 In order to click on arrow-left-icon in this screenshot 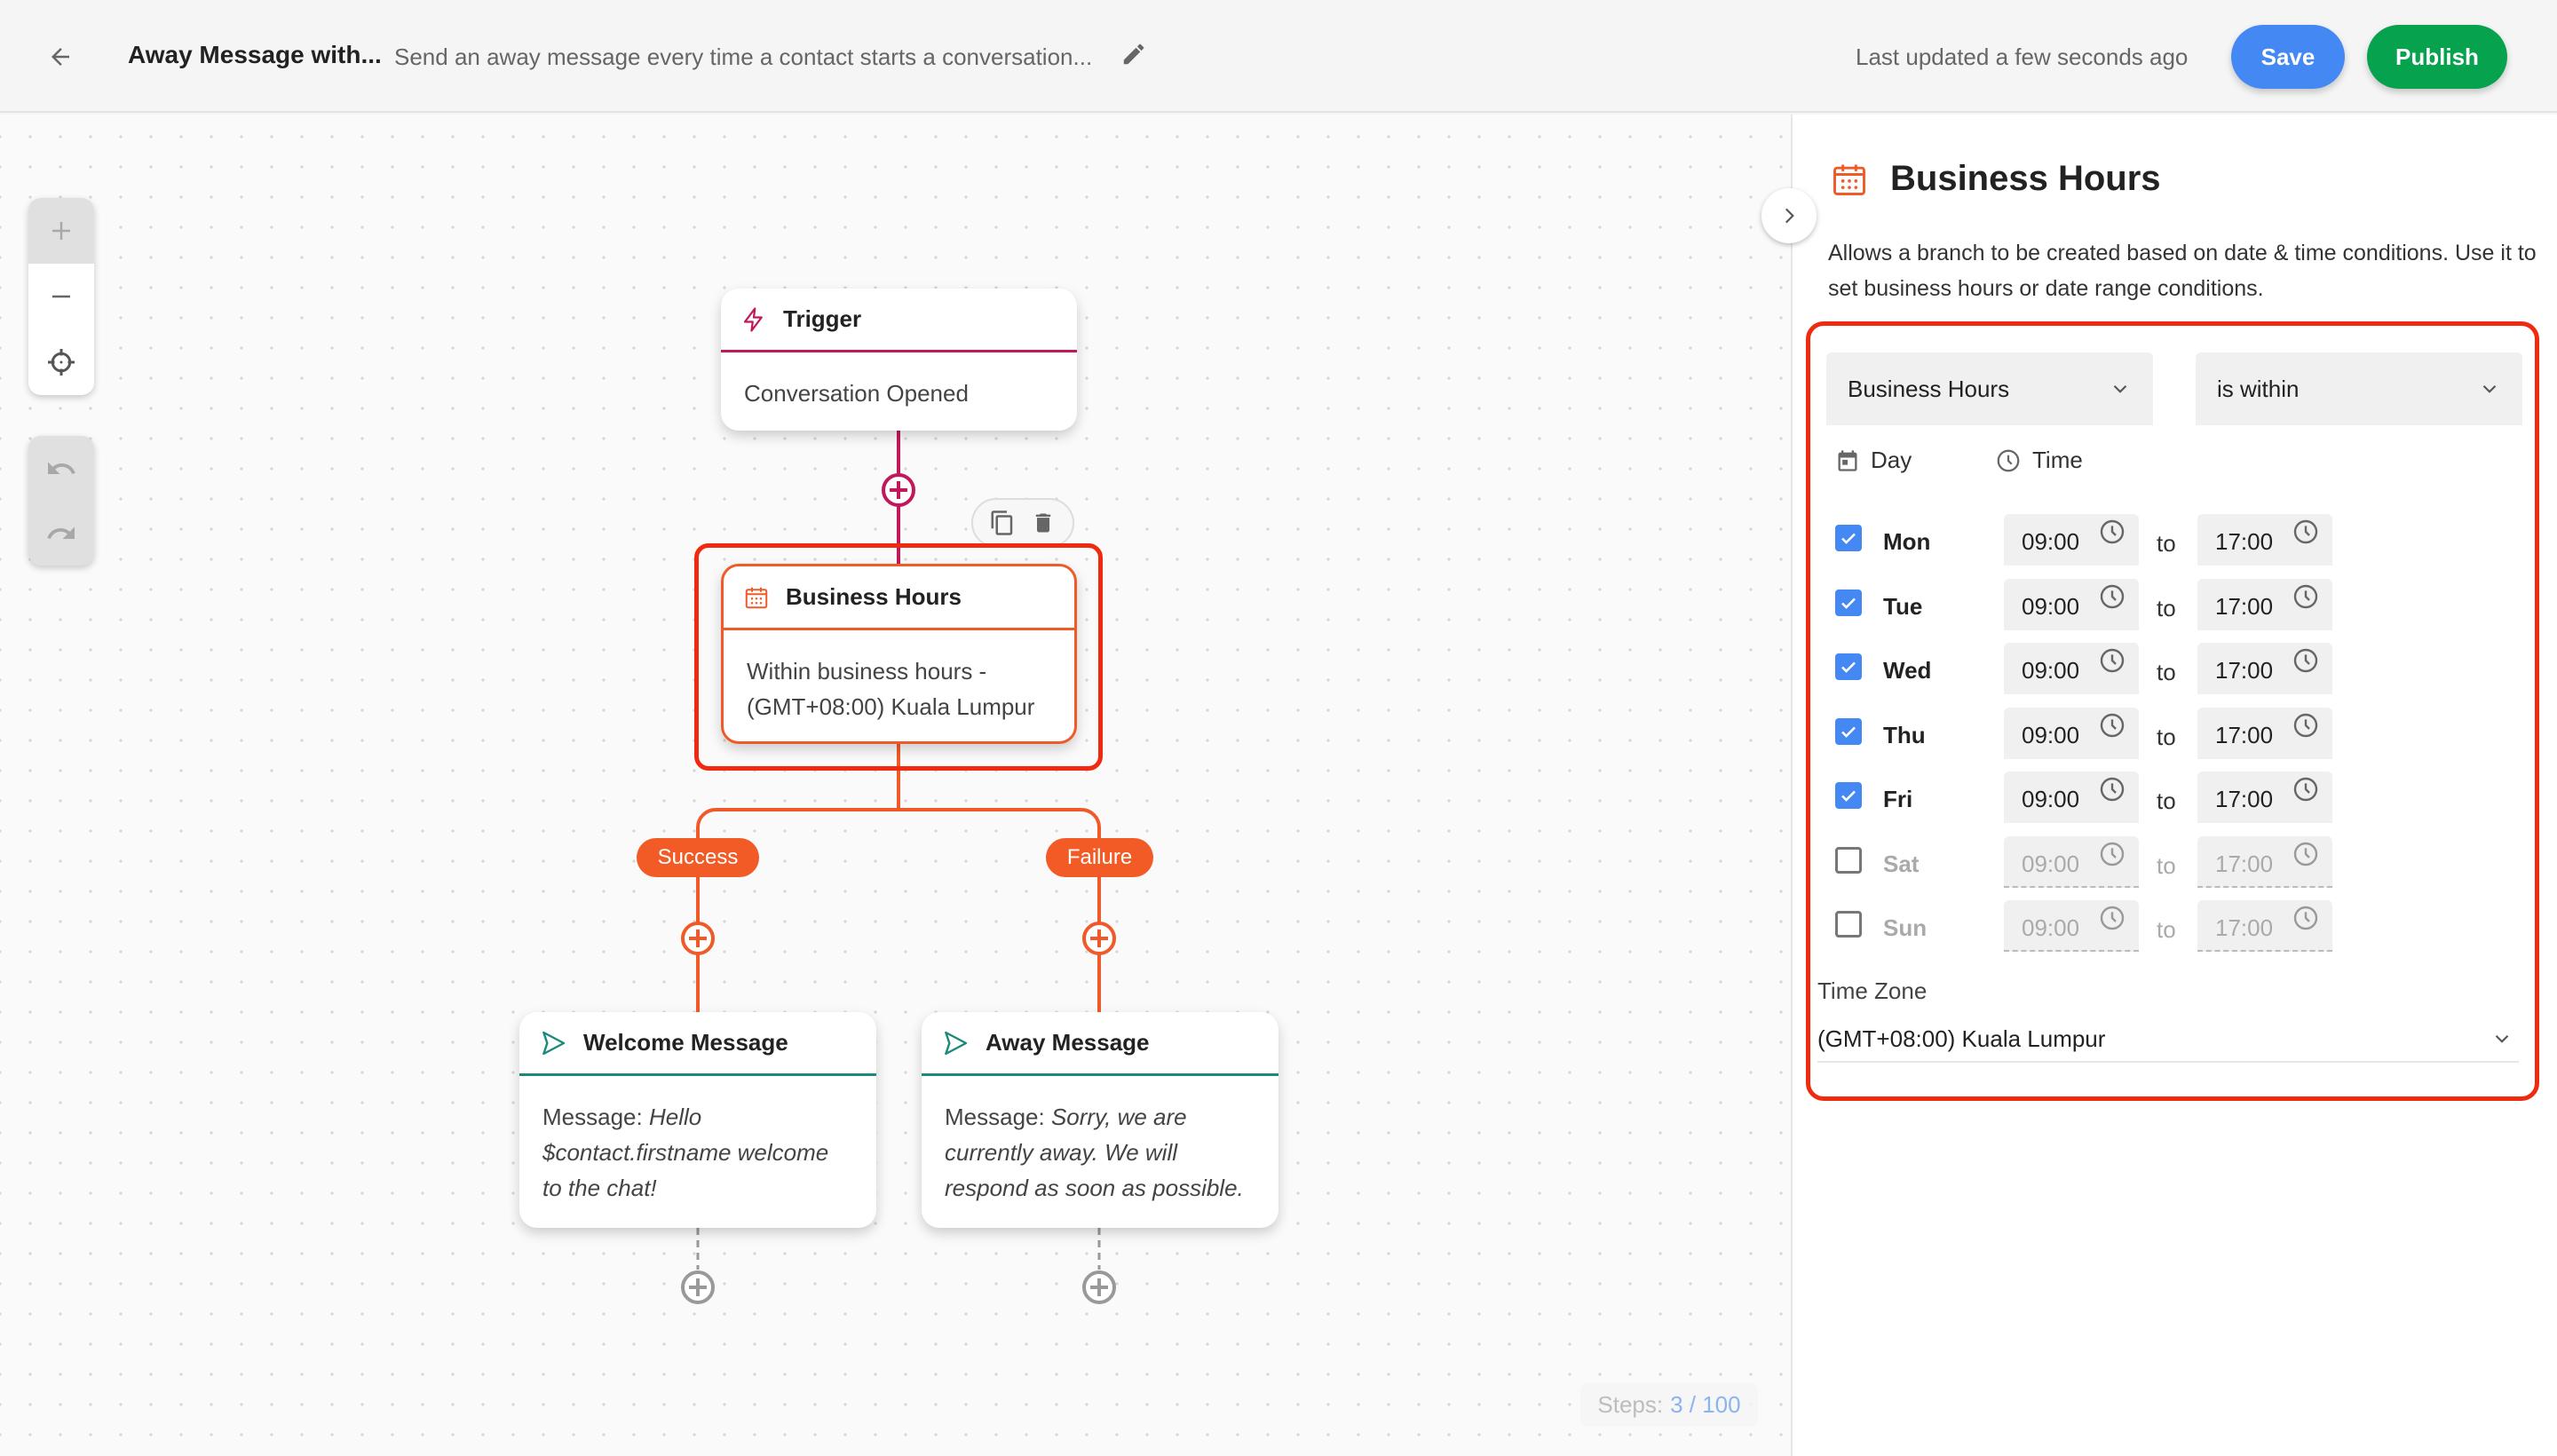, I will do `click(60, 57)`.